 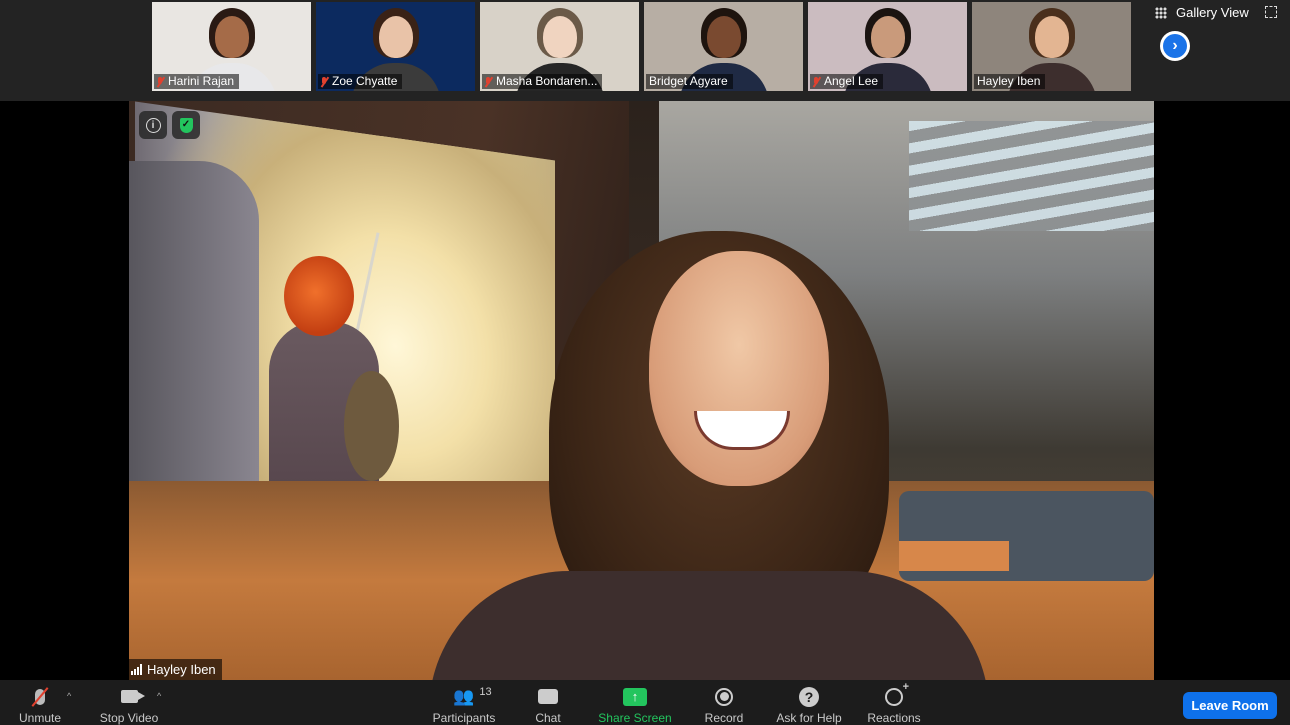 What do you see at coordinates (1271, 12) in the screenshot?
I see `fullscreen-icon` at bounding box center [1271, 12].